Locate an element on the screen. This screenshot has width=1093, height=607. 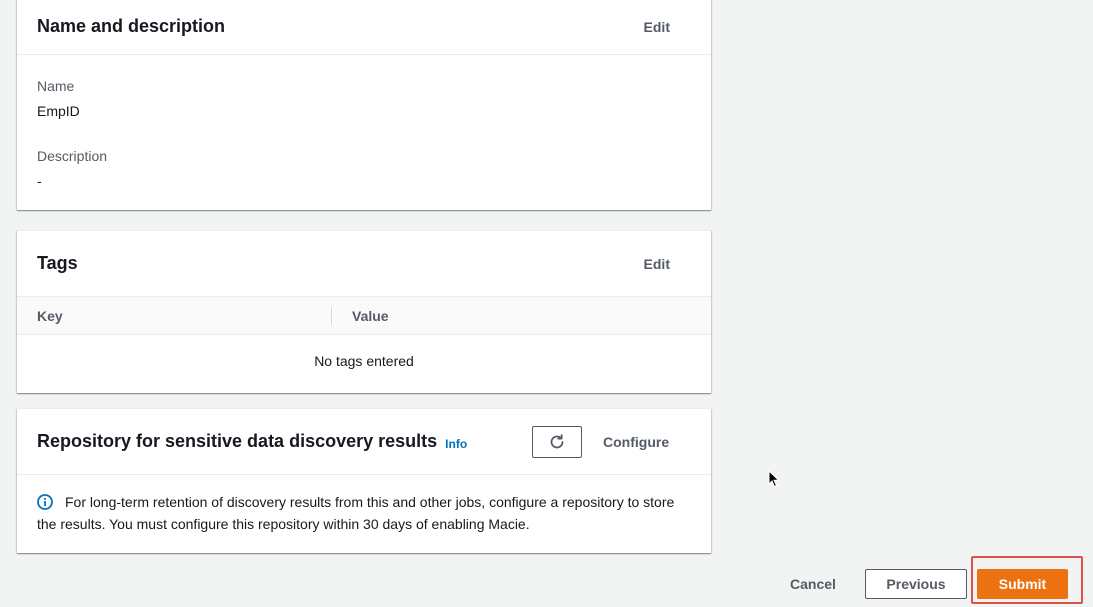
tags-title: Tags is located at coordinates (57, 263).